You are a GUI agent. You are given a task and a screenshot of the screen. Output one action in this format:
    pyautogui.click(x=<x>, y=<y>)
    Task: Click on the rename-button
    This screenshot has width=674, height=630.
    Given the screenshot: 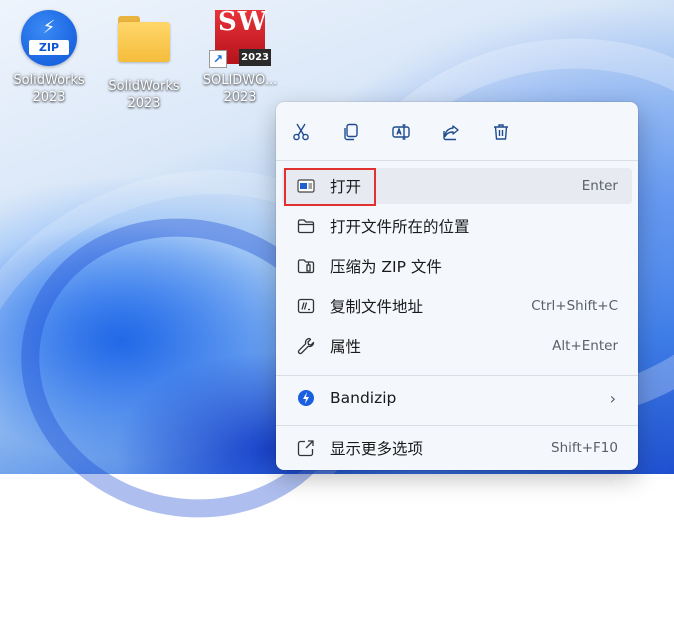 What is the action you would take?
    pyautogui.click(x=401, y=132)
    